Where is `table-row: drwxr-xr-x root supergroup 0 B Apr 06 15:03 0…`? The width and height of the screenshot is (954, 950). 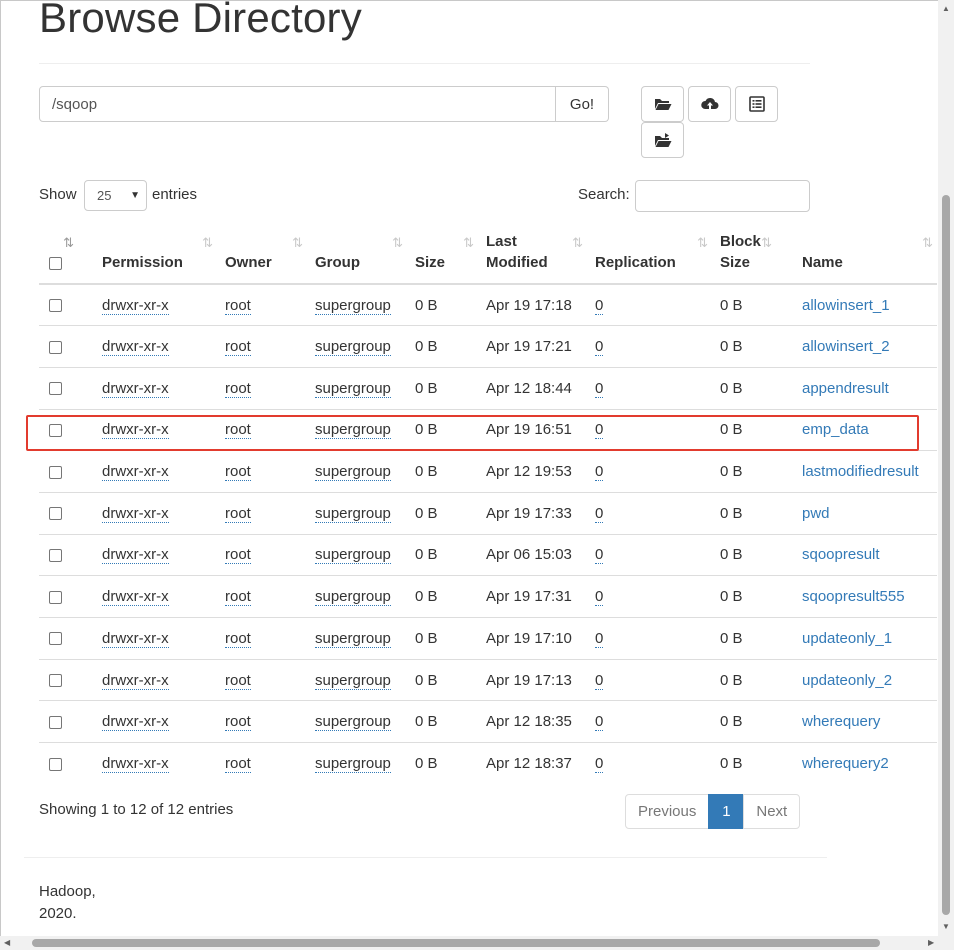 table-row: drwxr-xr-x root supergroup 0 B Apr 06 15:03 0… is located at coordinates (488, 554).